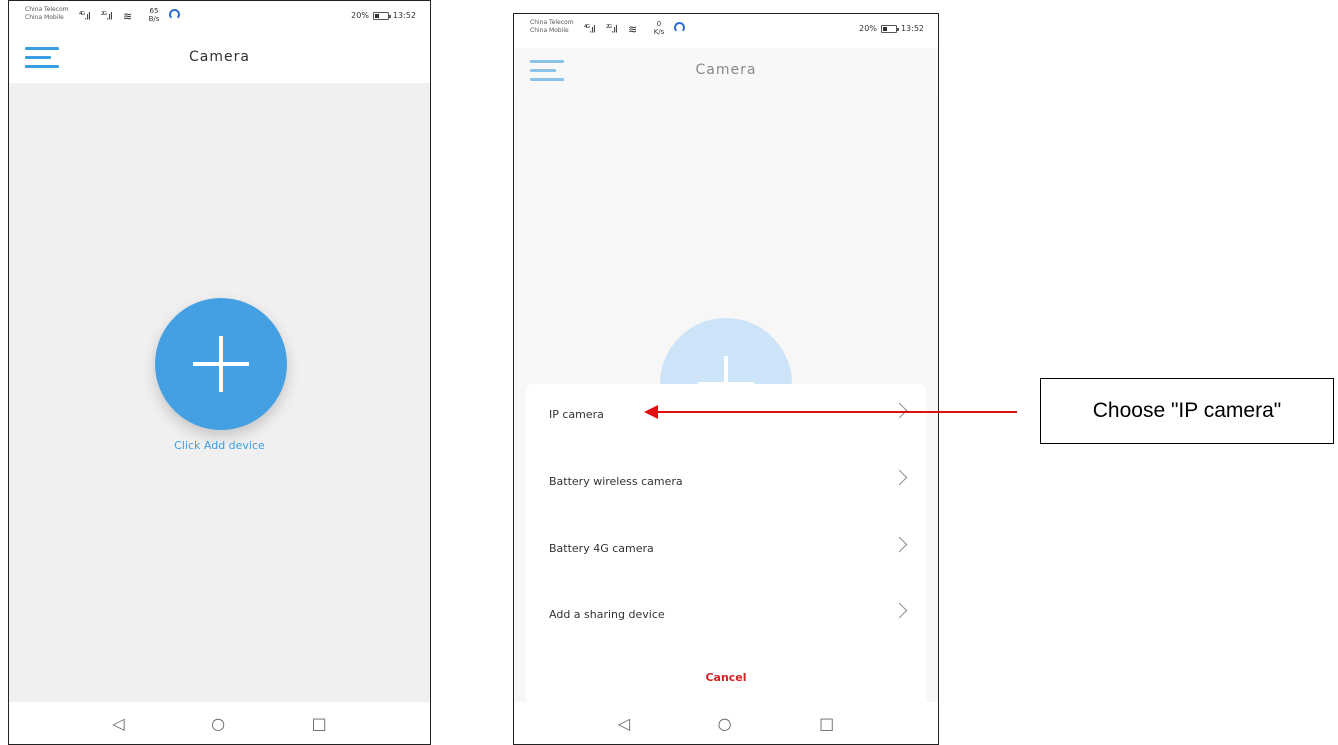  I want to click on callout-arrow-line, so click(835, 412).